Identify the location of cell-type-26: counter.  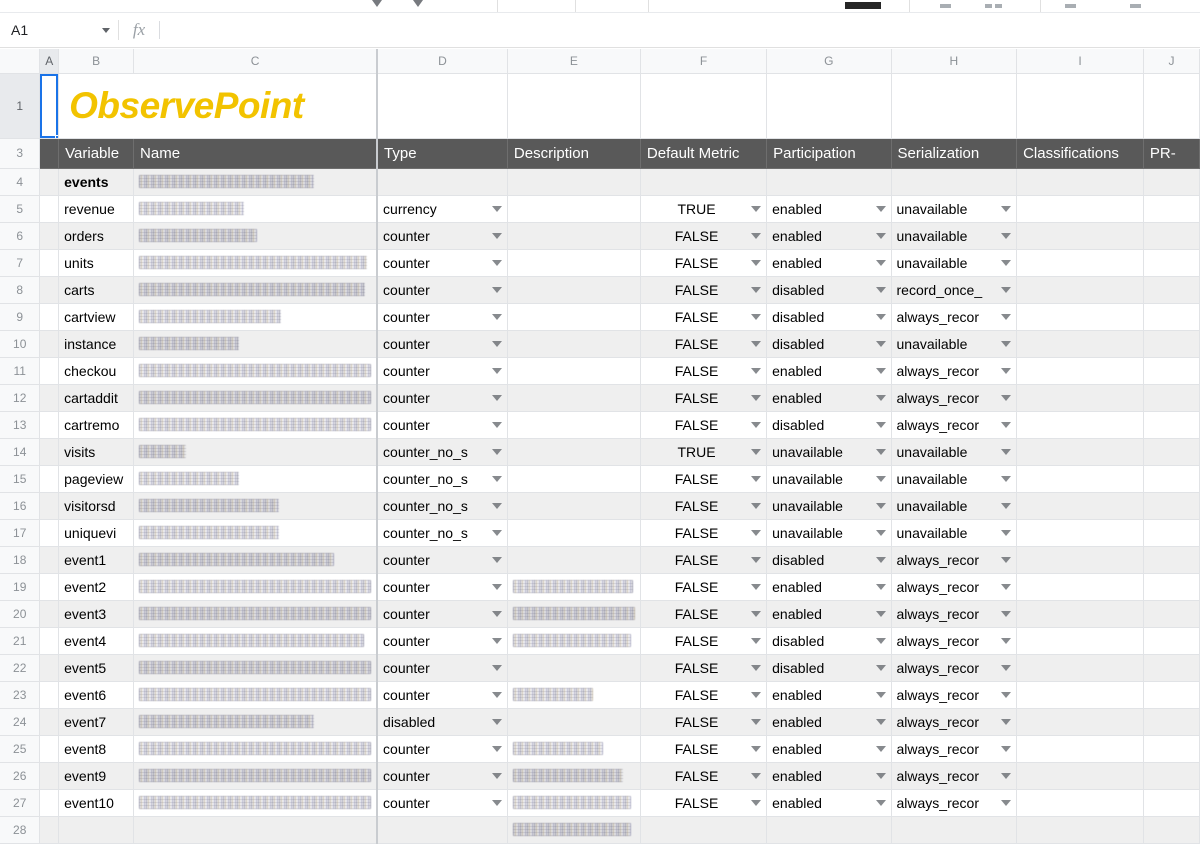
(442, 775).